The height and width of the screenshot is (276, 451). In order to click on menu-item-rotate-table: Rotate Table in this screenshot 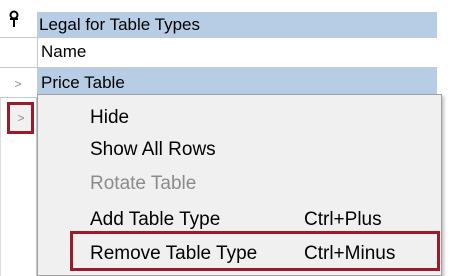, I will do `click(239, 184)`.